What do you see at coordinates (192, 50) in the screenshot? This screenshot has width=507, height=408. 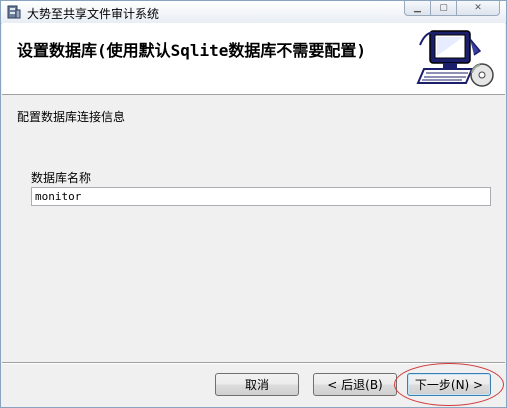 I see `page-title: 设置数据库(使用默认Sqlite数据库不需要配置)` at bounding box center [192, 50].